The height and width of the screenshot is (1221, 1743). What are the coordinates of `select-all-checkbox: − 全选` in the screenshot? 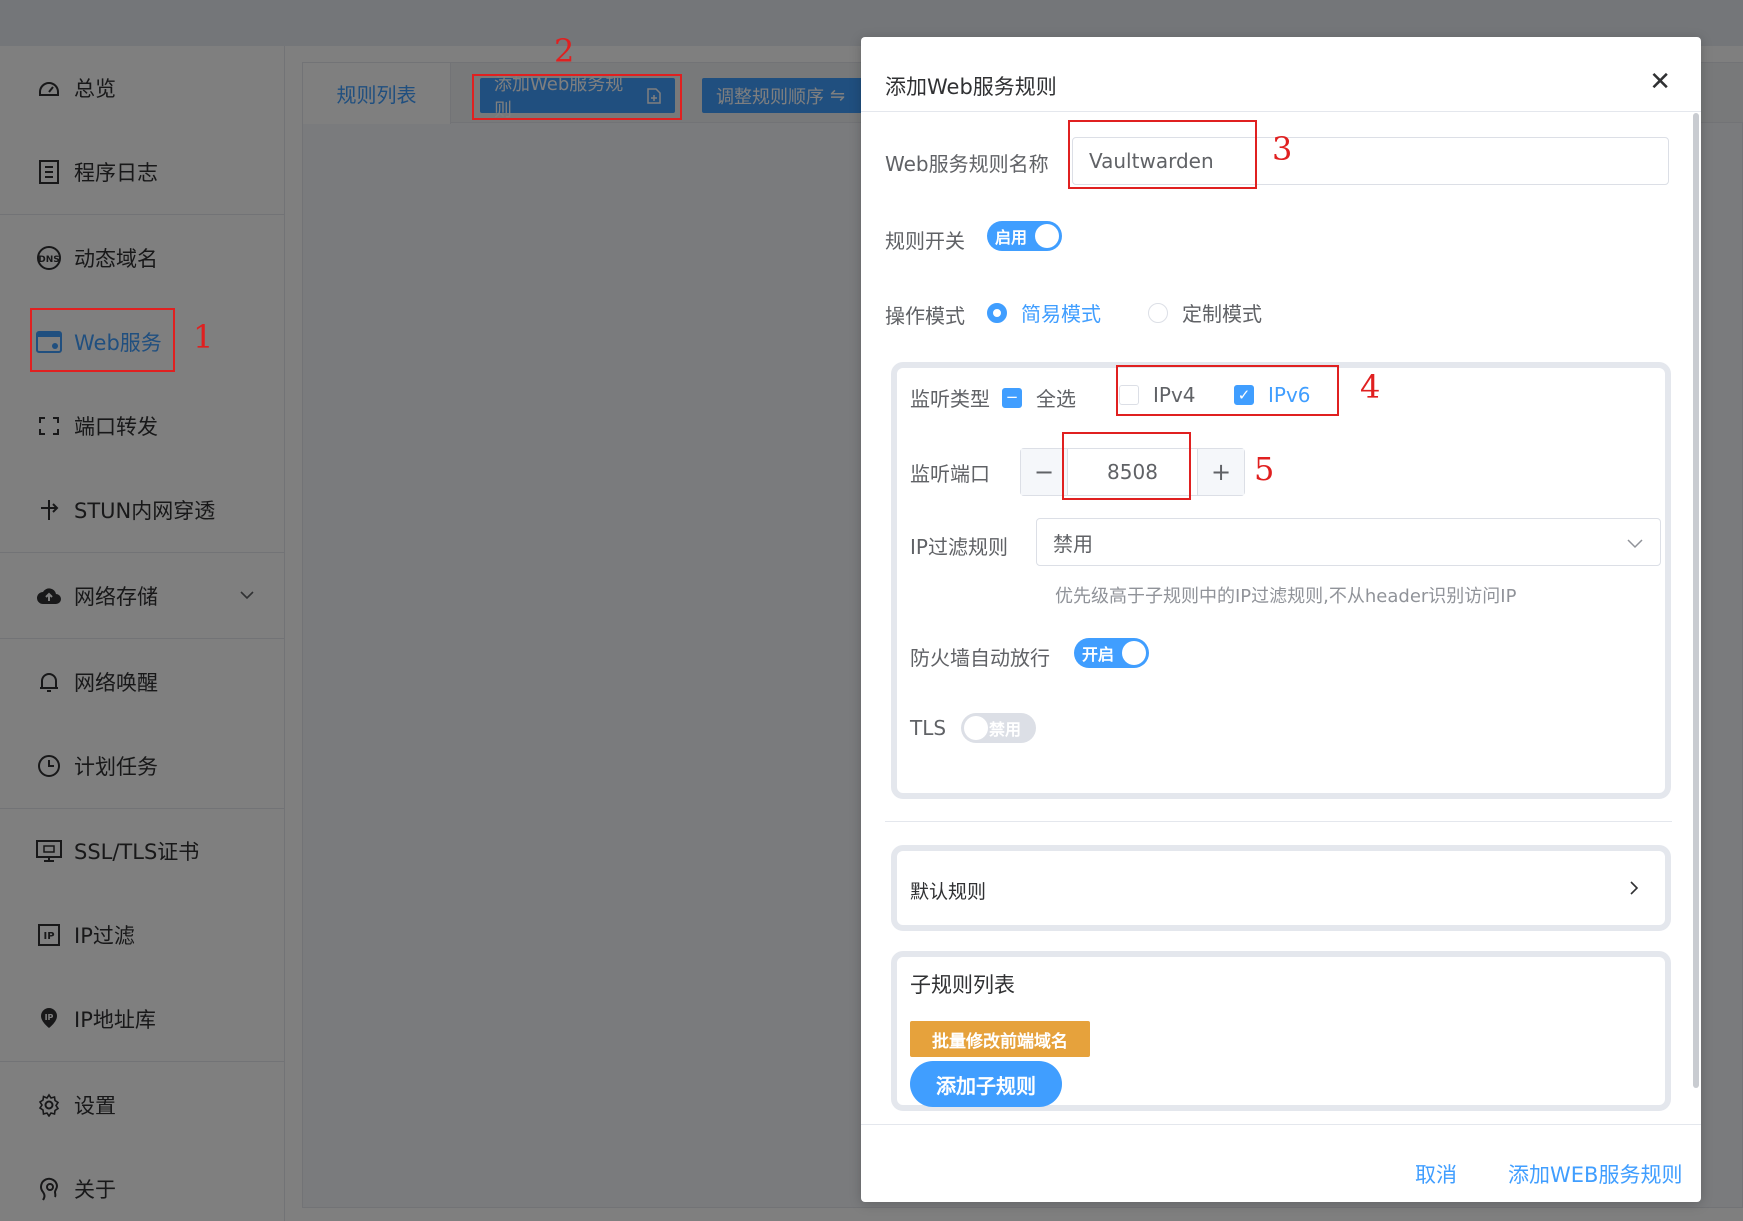 It's located at (1039, 397).